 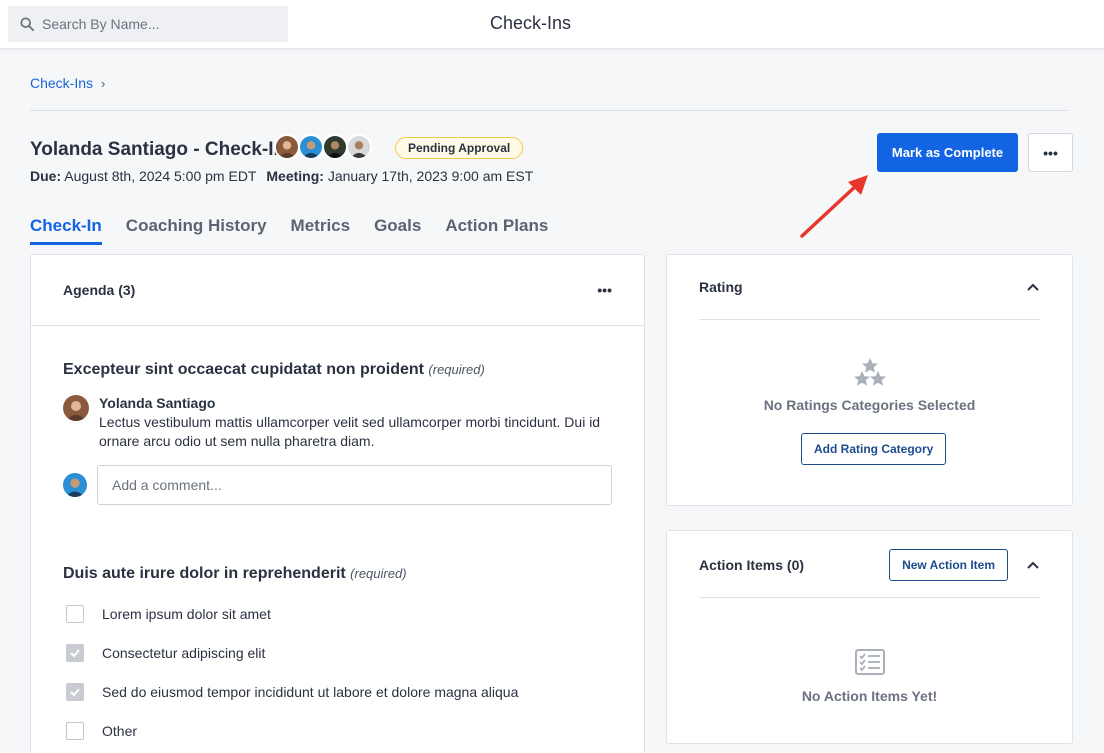 I want to click on rating-title: Rating, so click(x=721, y=287).